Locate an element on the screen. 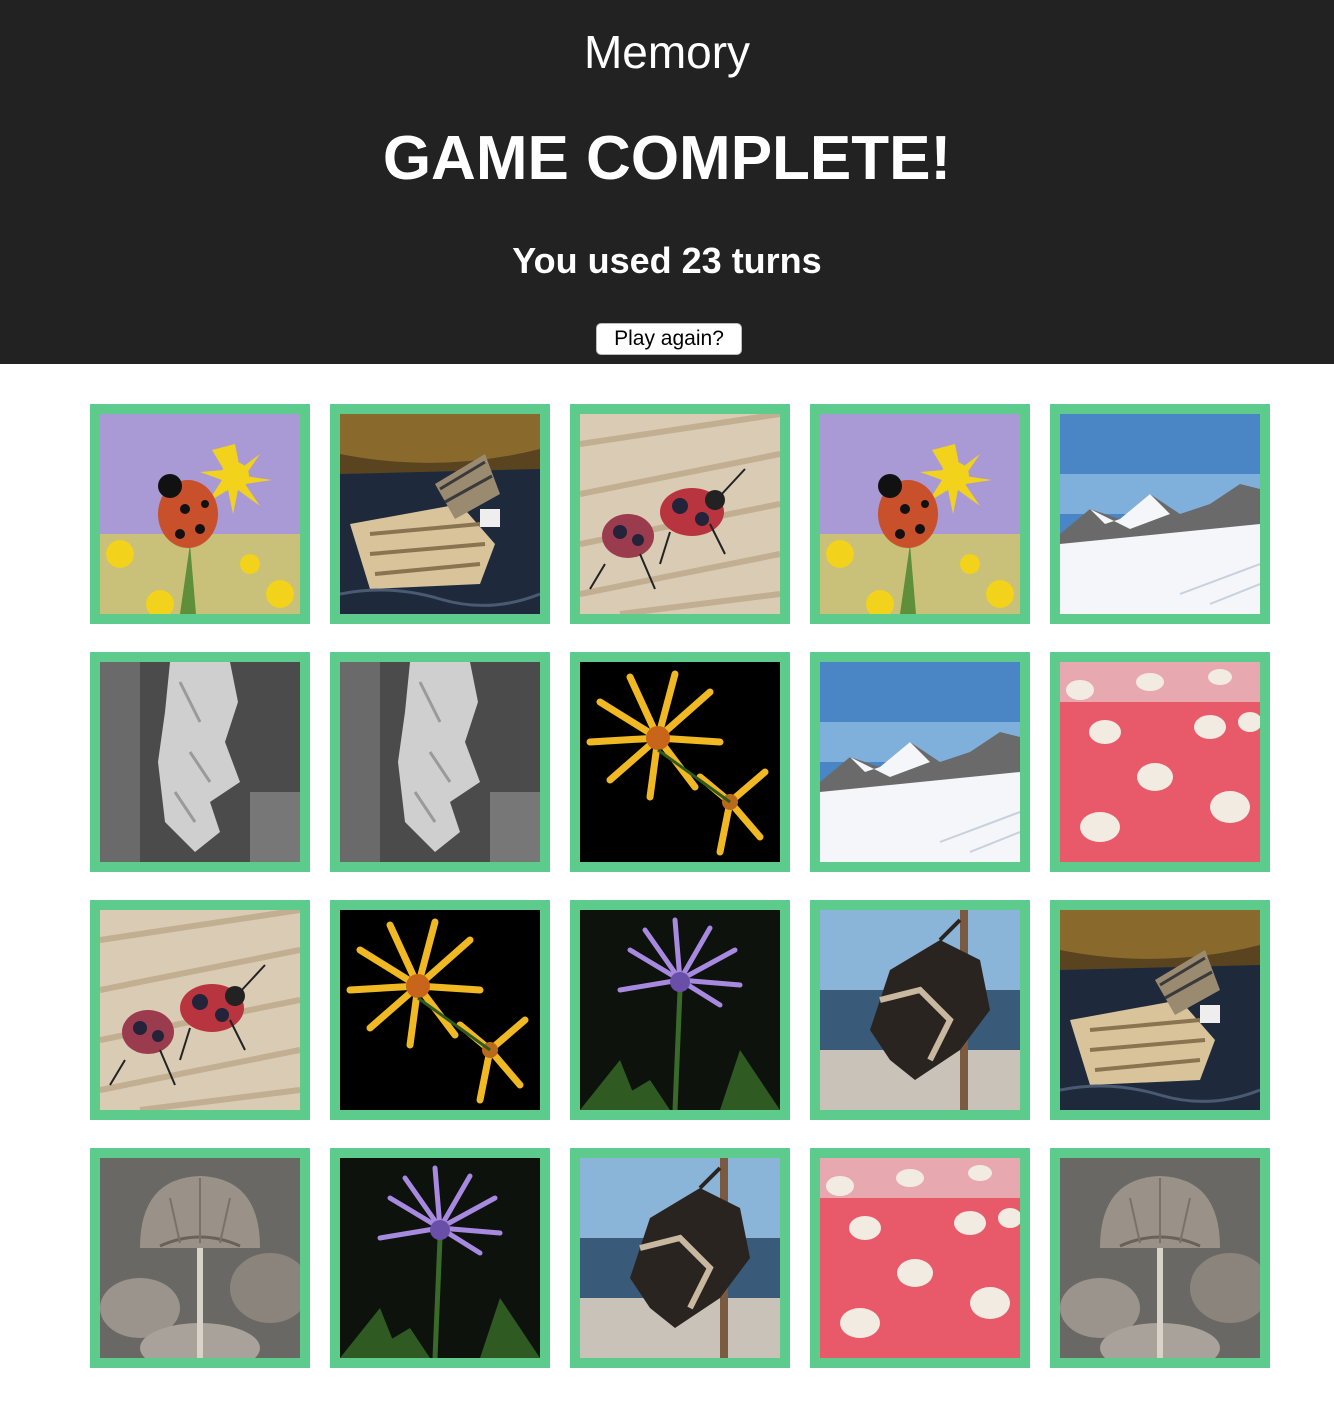 The height and width of the screenshot is (1426, 1334). turns-used-text: You used 23 turns is located at coordinates (667, 260).